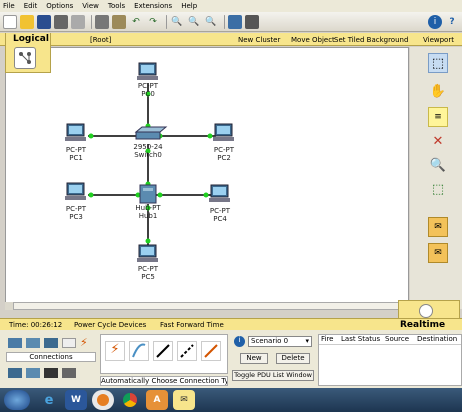 The height and width of the screenshot is (412, 462). Describe the element at coordinates (194, 22) in the screenshot. I see `zoom-reset-icon: 🔍` at that location.